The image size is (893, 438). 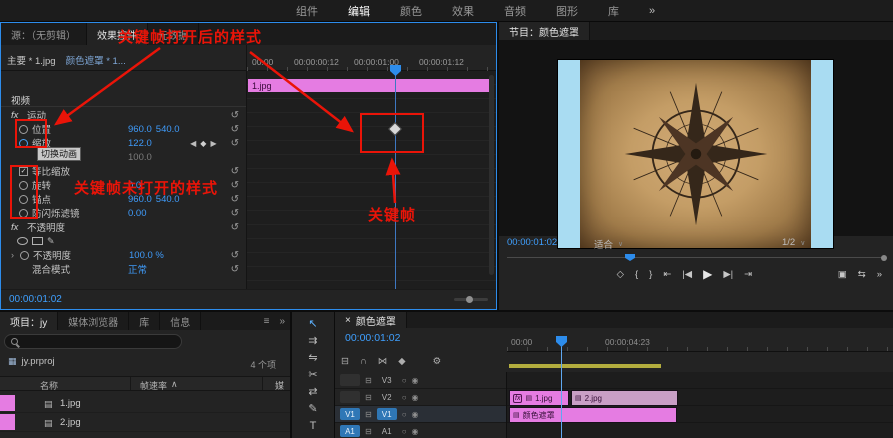 What do you see at coordinates (728, 274) in the screenshot?
I see `step-forward-button: ▶|` at bounding box center [728, 274].